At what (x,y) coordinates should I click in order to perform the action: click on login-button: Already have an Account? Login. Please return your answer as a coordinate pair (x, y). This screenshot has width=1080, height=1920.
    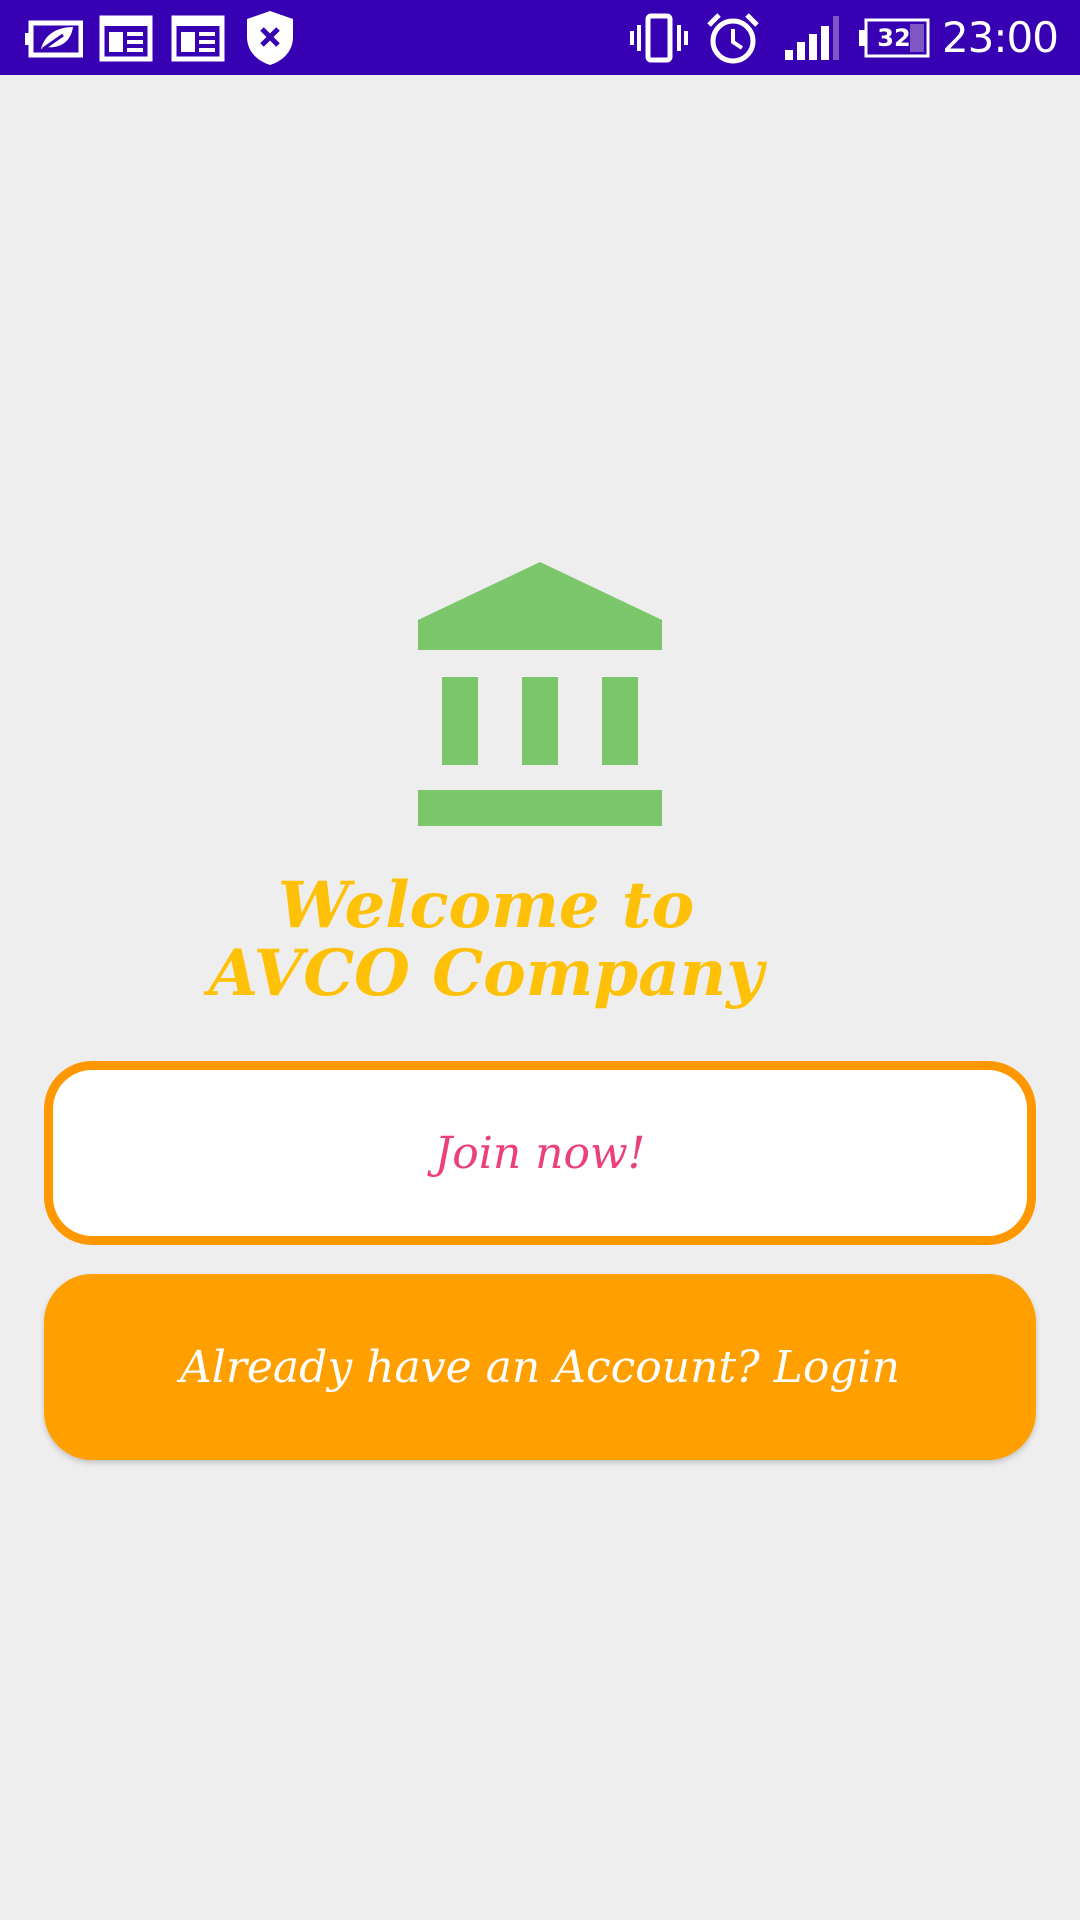
    Looking at the image, I should click on (540, 1367).